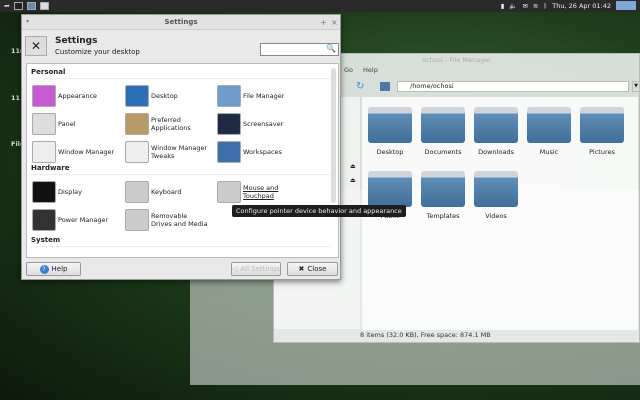 The image size is (640, 400). I want to click on category-hardware: Hardware, so click(50, 168).